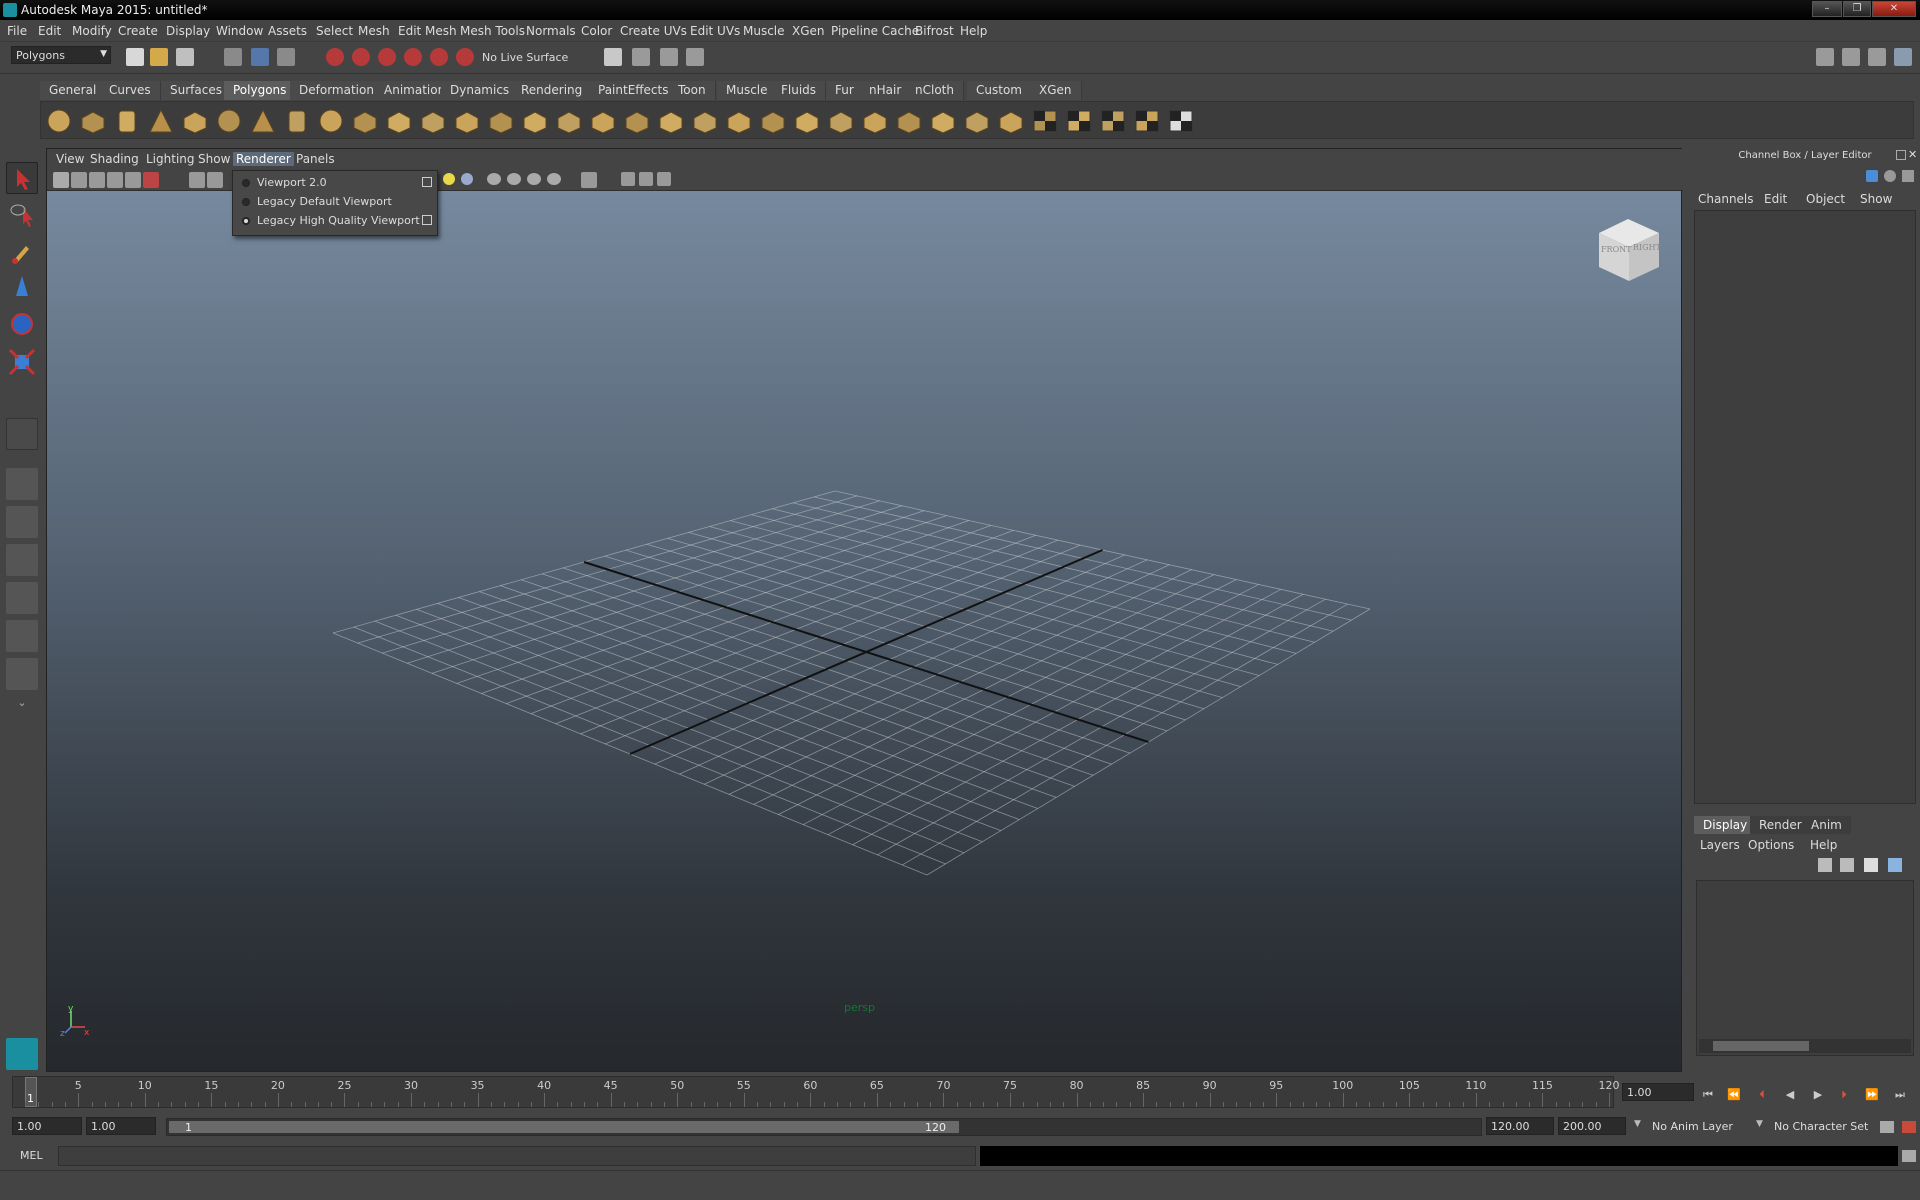 This screenshot has height=1200, width=1920. I want to click on animation-end-field: 200.00, so click(1592, 1126).